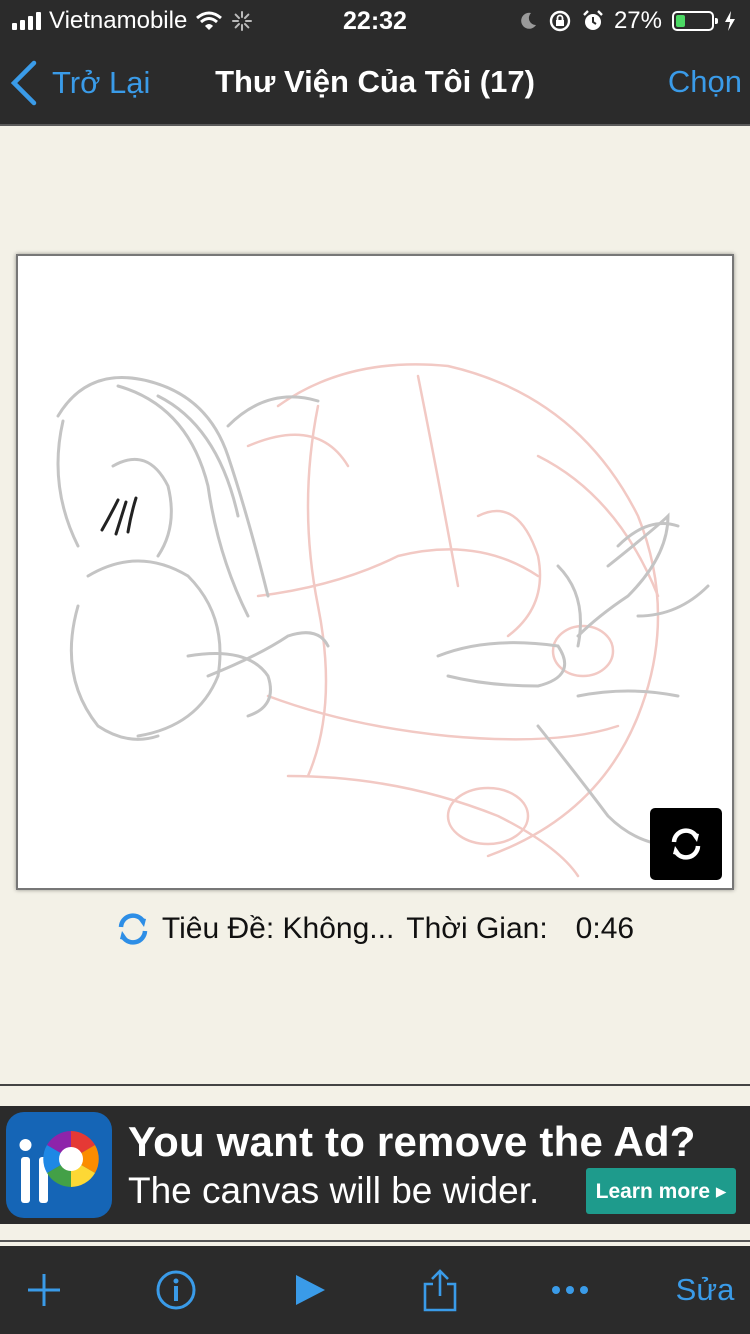 This screenshot has height=1334, width=750. I want to click on sync-button, so click(686, 844).